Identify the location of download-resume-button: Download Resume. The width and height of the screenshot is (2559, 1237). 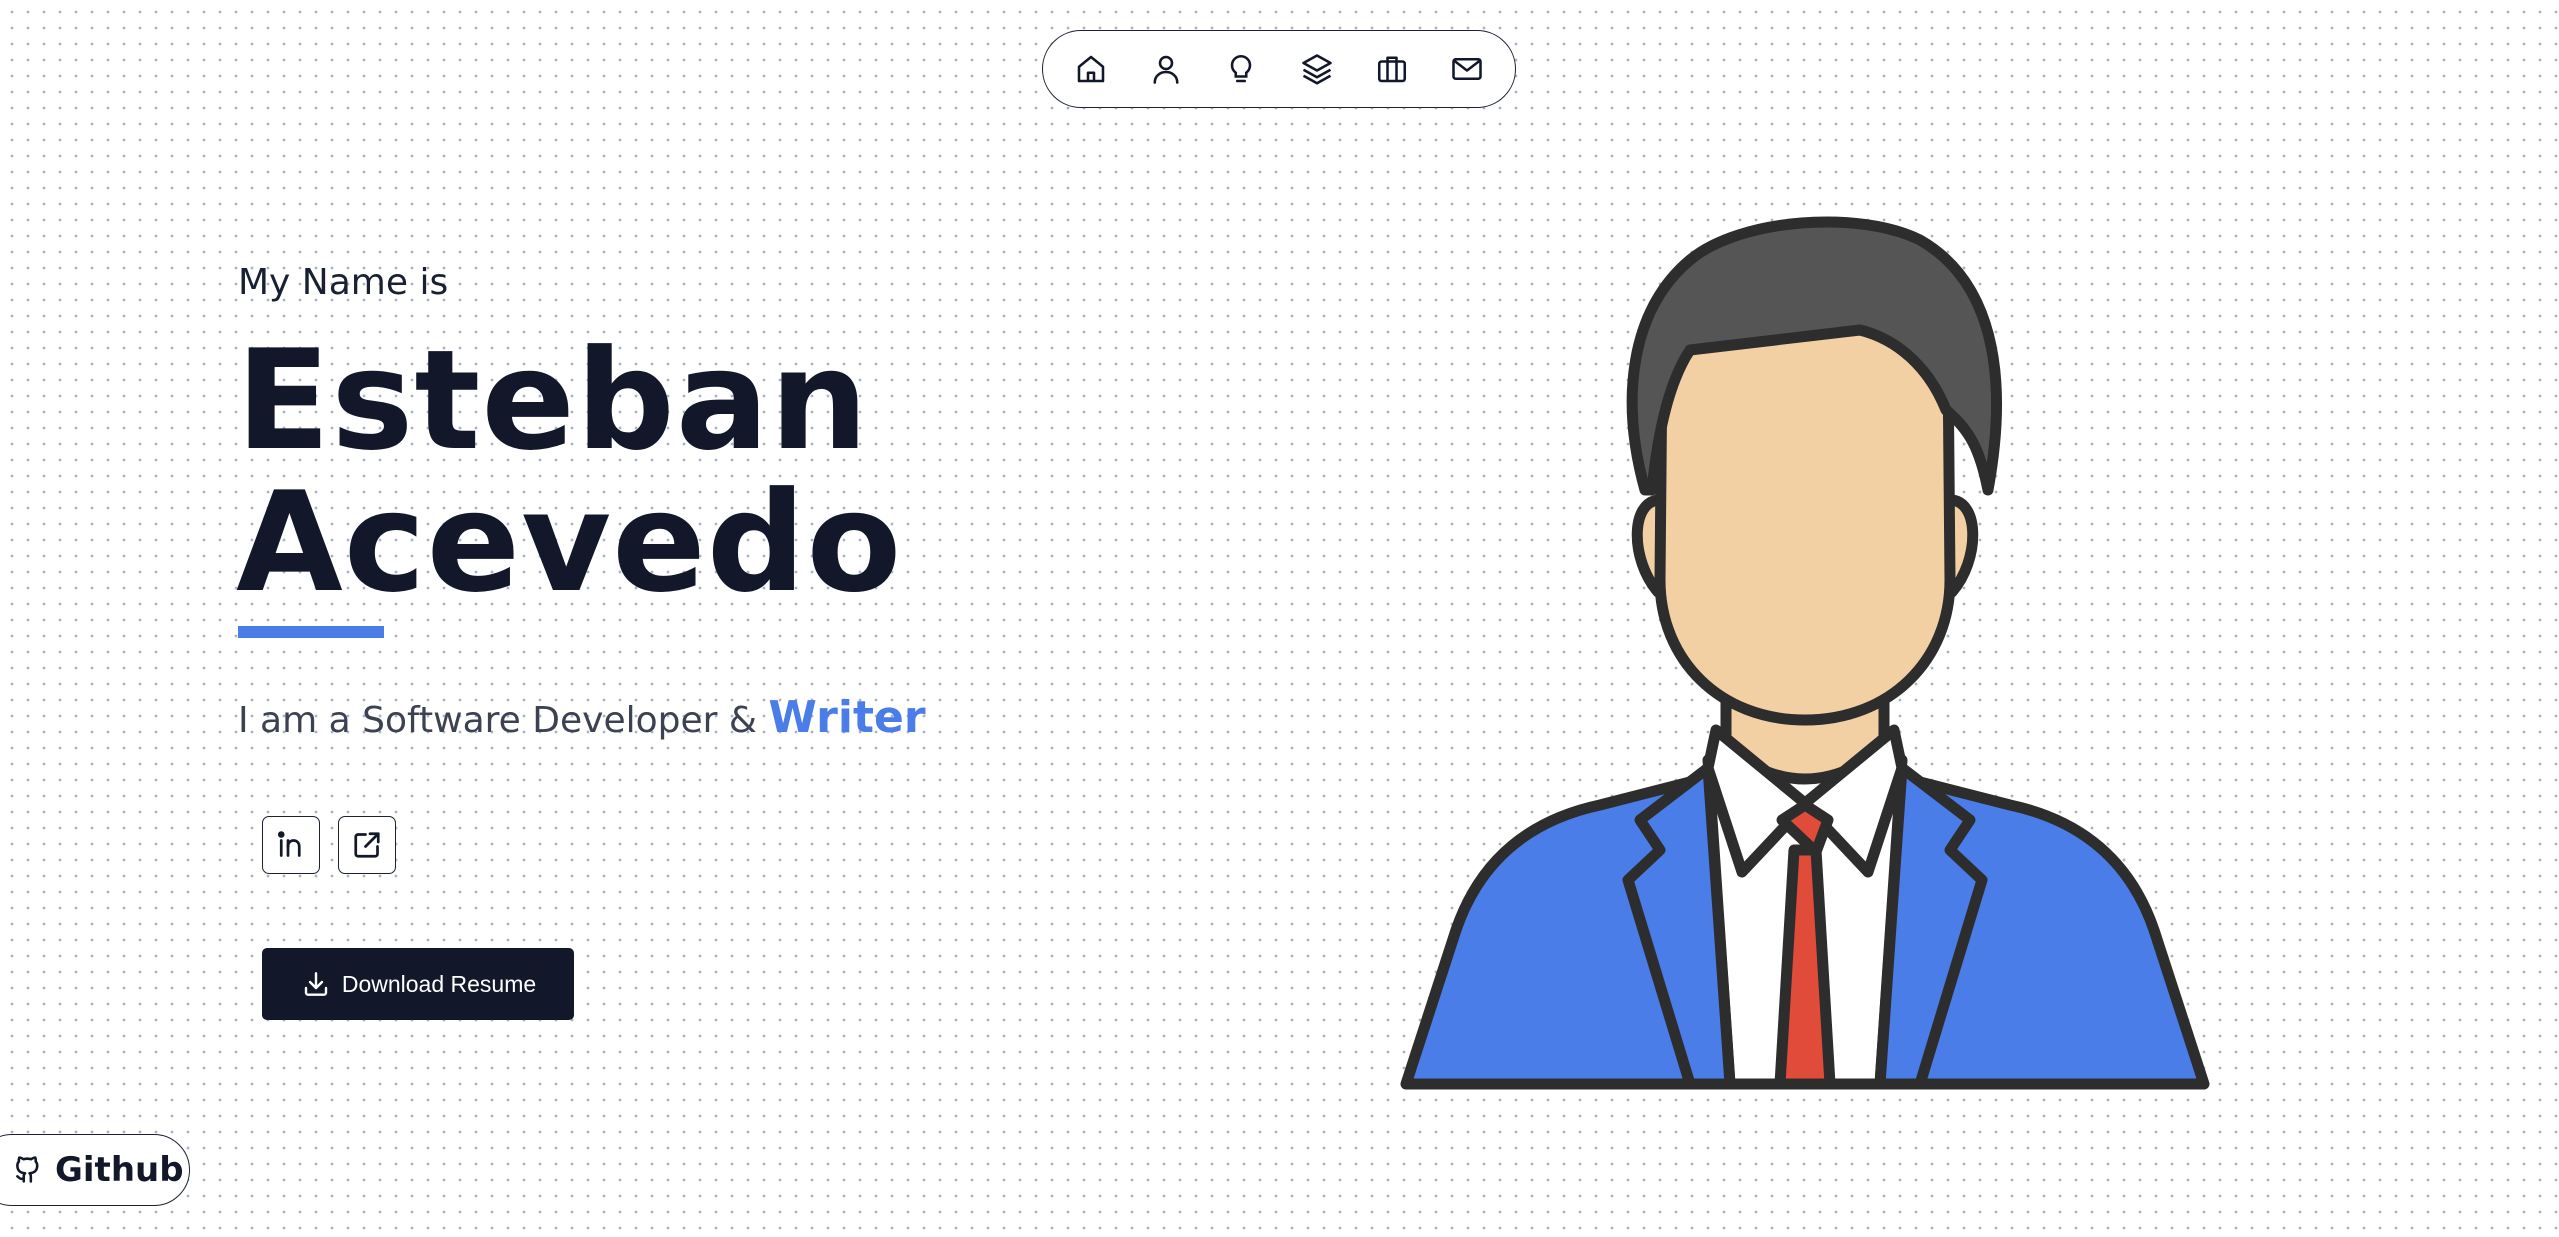
(418, 984).